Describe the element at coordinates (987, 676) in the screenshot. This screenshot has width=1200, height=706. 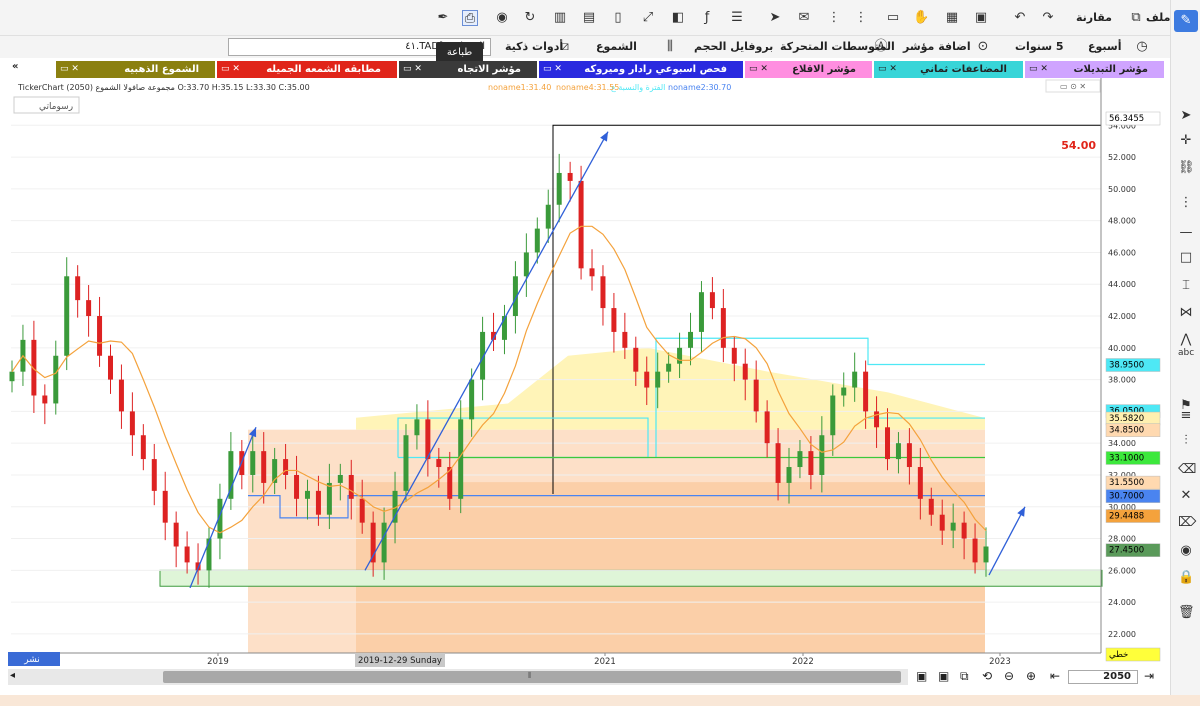
I see `zoom-reset-icon: ⟲` at that location.